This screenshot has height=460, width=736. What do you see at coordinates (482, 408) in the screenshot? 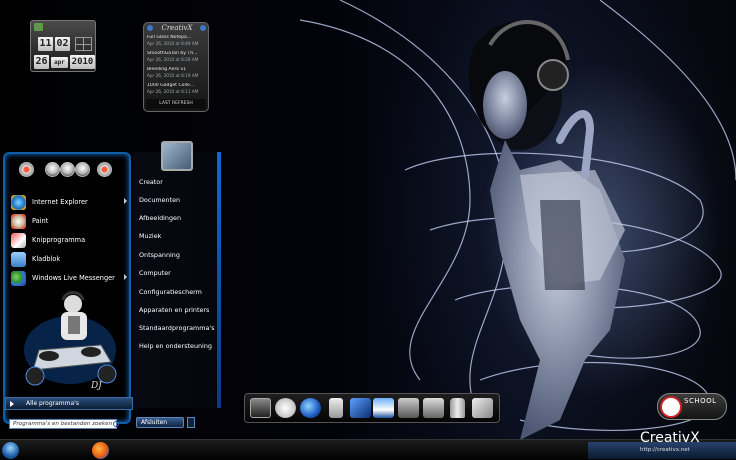
I see `tools-icon` at bounding box center [482, 408].